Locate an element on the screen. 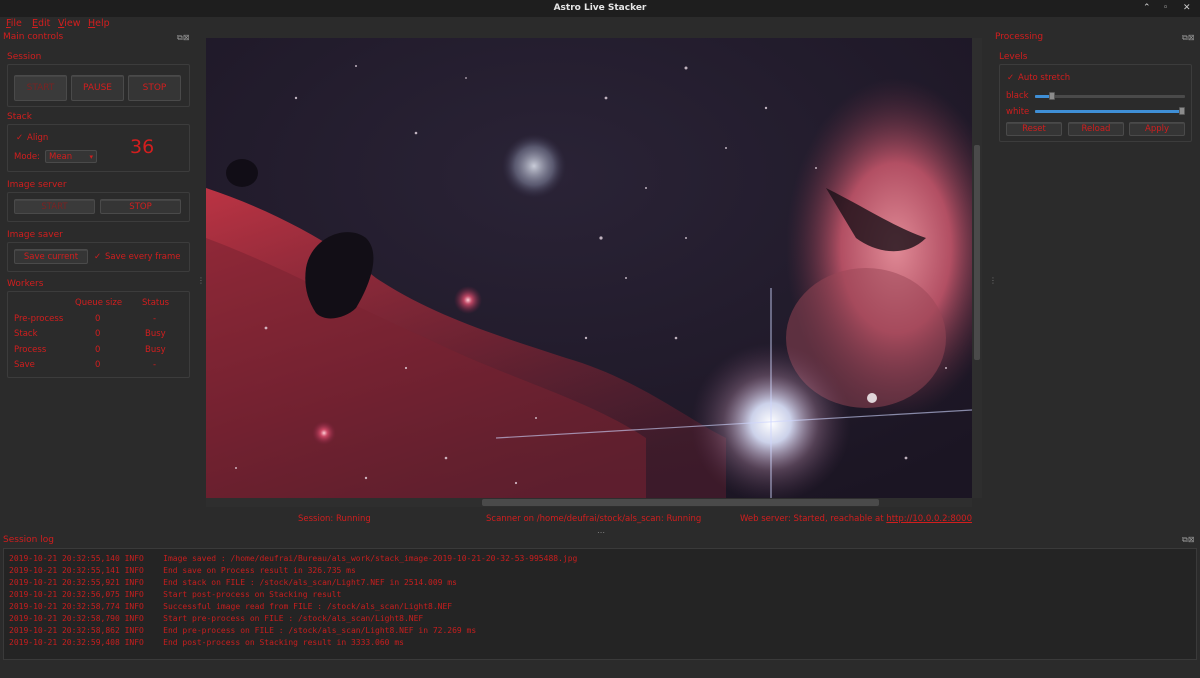 Image resolution: width=1200 pixels, height=678 pixels. menu-file: File is located at coordinates (14, 23).